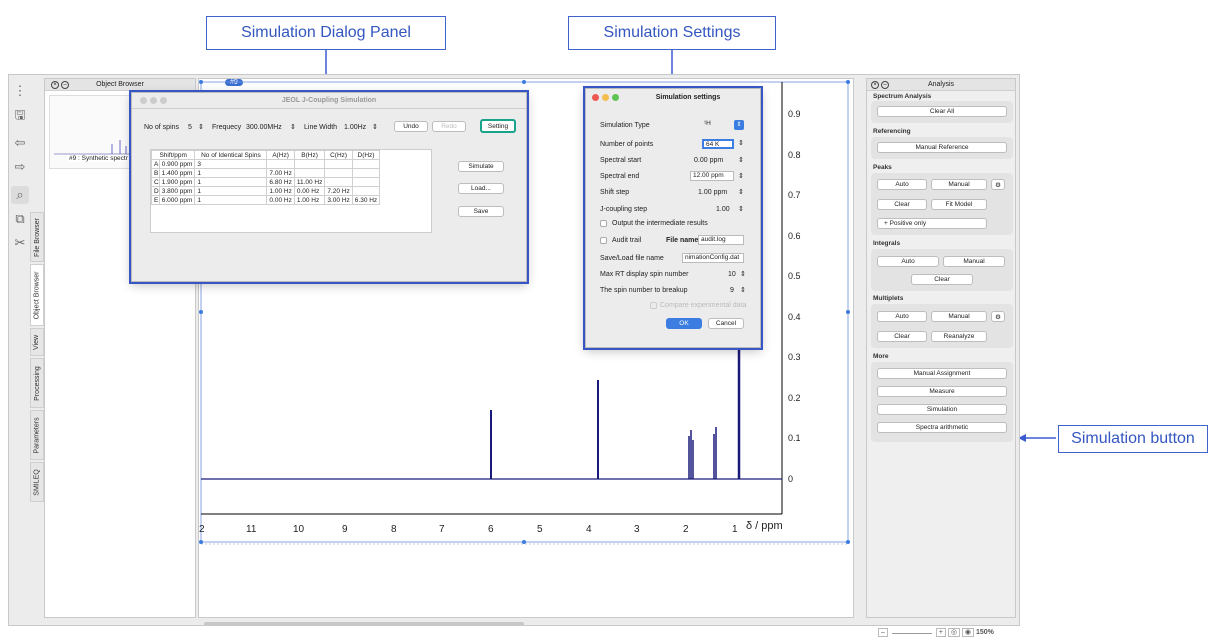 The width and height of the screenshot is (1210, 638). Describe the element at coordinates (794, 397) in the screenshot. I see `y-tick-label: 0.2` at that location.